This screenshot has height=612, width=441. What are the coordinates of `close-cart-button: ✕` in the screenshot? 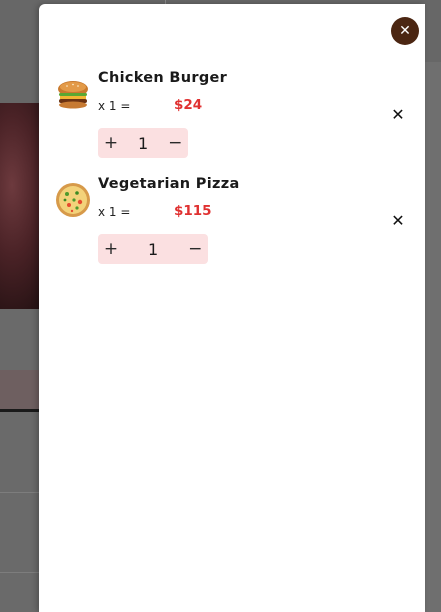 It's located at (405, 31).